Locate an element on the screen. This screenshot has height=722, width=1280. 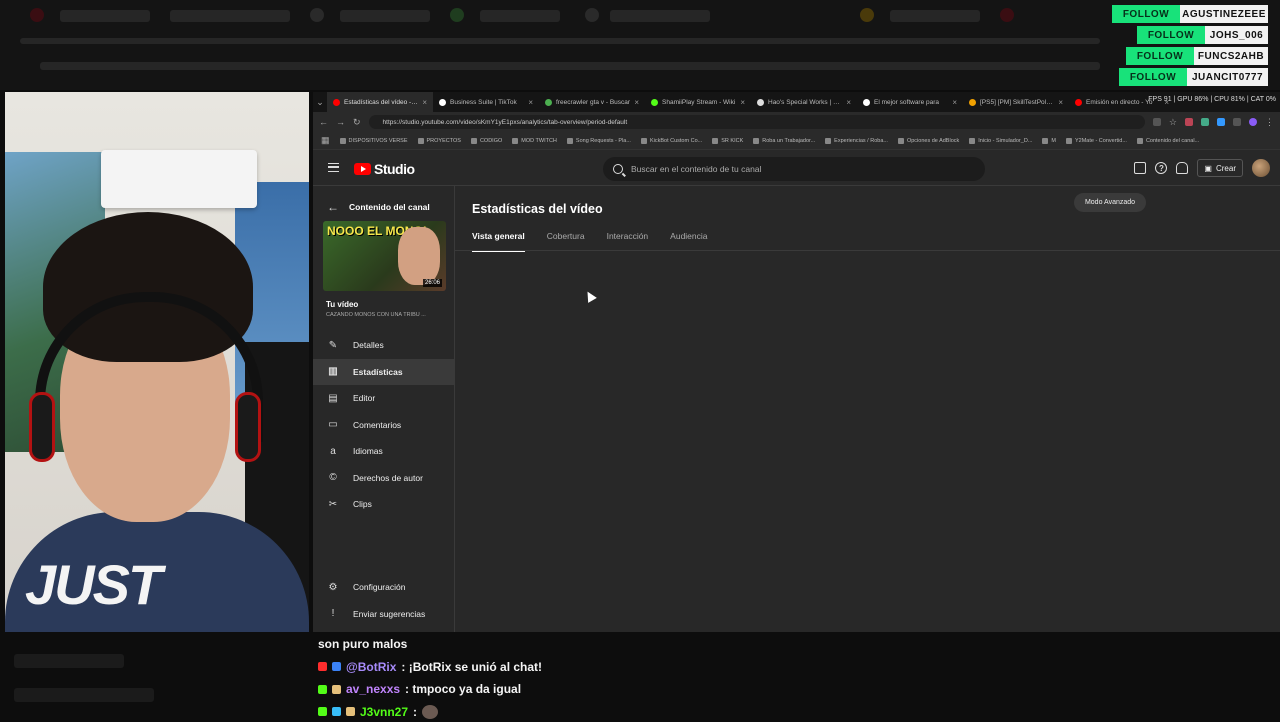
channel-search: Buscar en el contenido de tu canal is located at coordinates (794, 169).